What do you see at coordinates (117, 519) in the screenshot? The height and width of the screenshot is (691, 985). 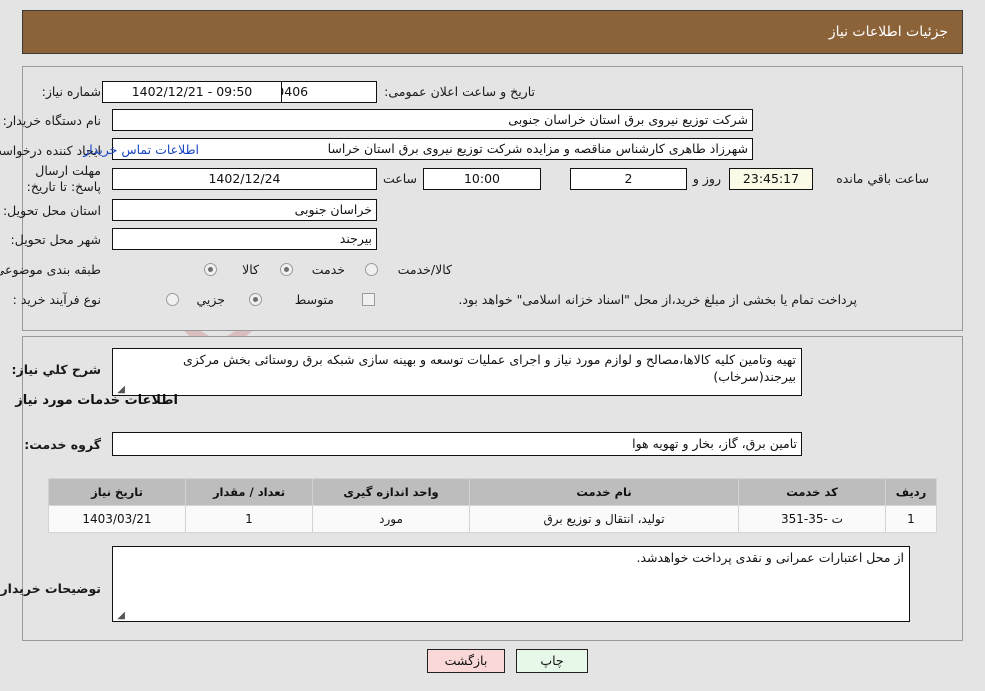 I see `cell-need-date: 1403/03/21` at bounding box center [117, 519].